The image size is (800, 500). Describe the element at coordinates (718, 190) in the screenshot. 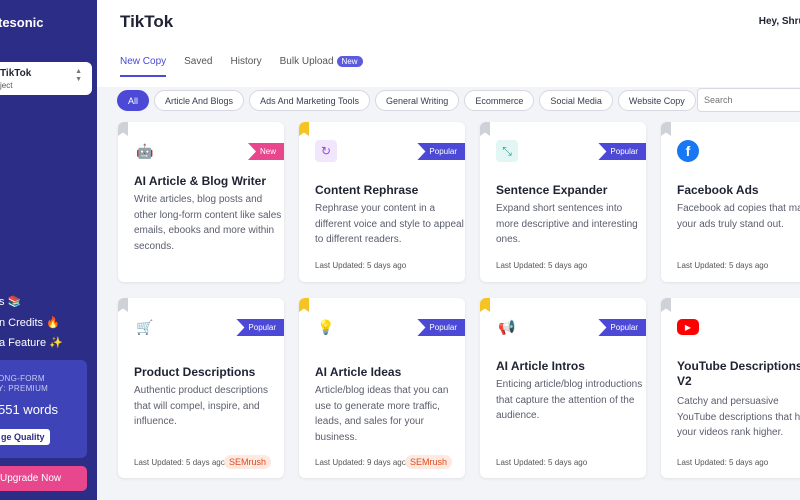

I see `card-title: Facebook Ads` at that location.